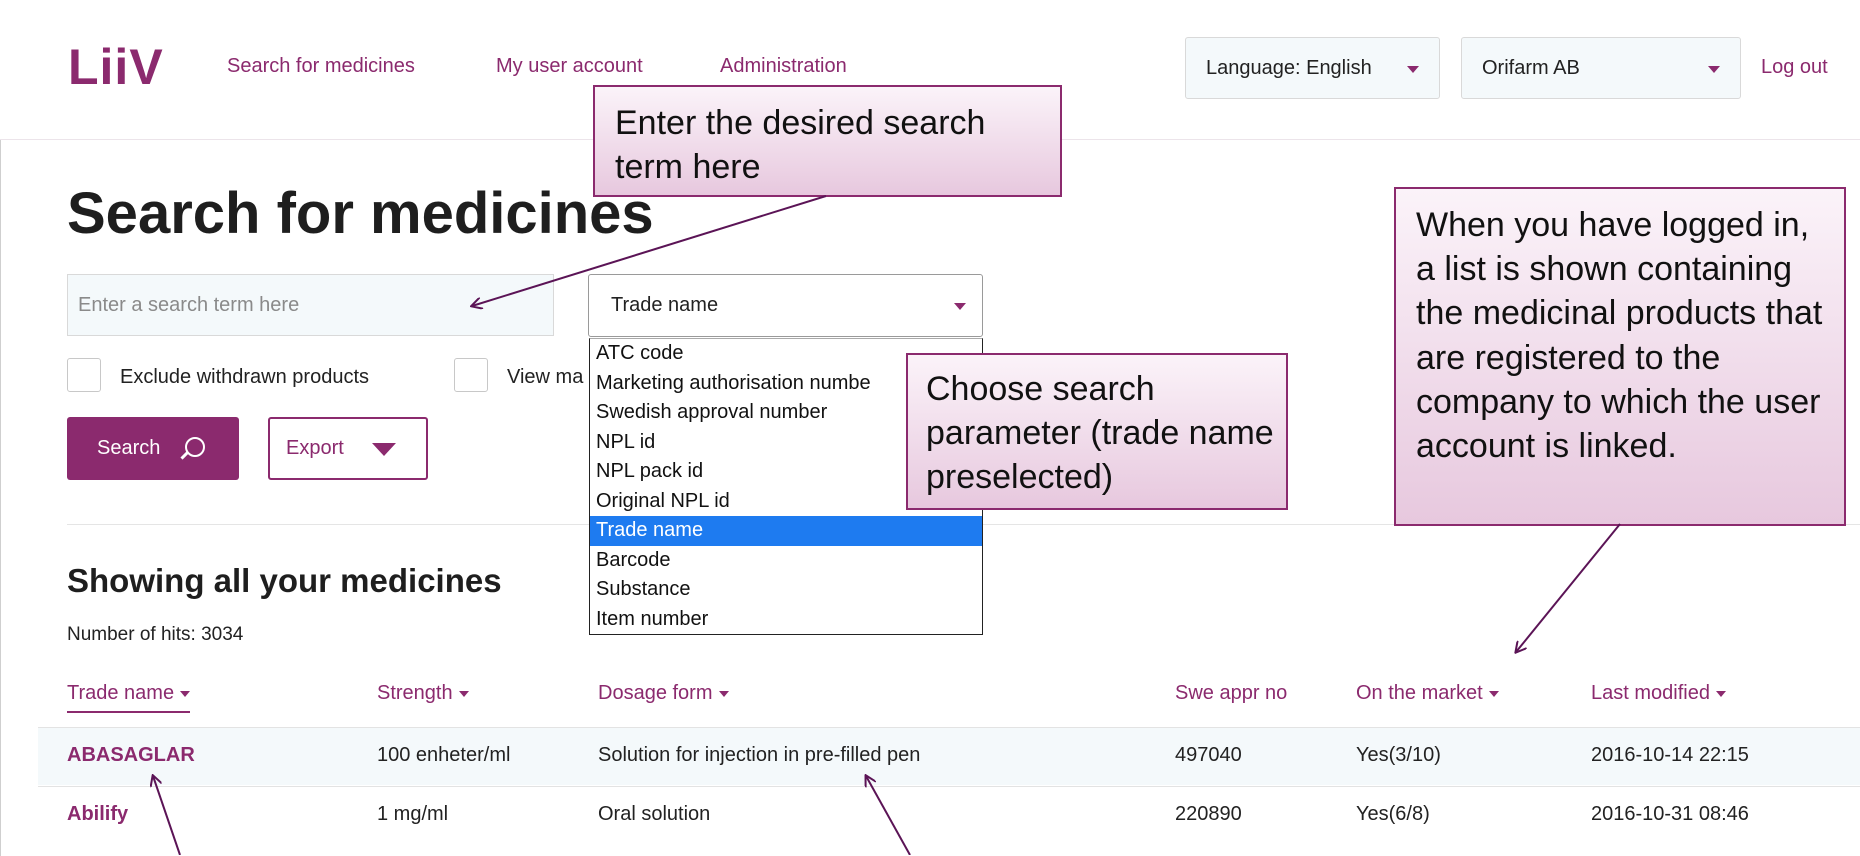 The width and height of the screenshot is (1860, 856). What do you see at coordinates (471, 375) in the screenshot?
I see `view-checkbox` at bounding box center [471, 375].